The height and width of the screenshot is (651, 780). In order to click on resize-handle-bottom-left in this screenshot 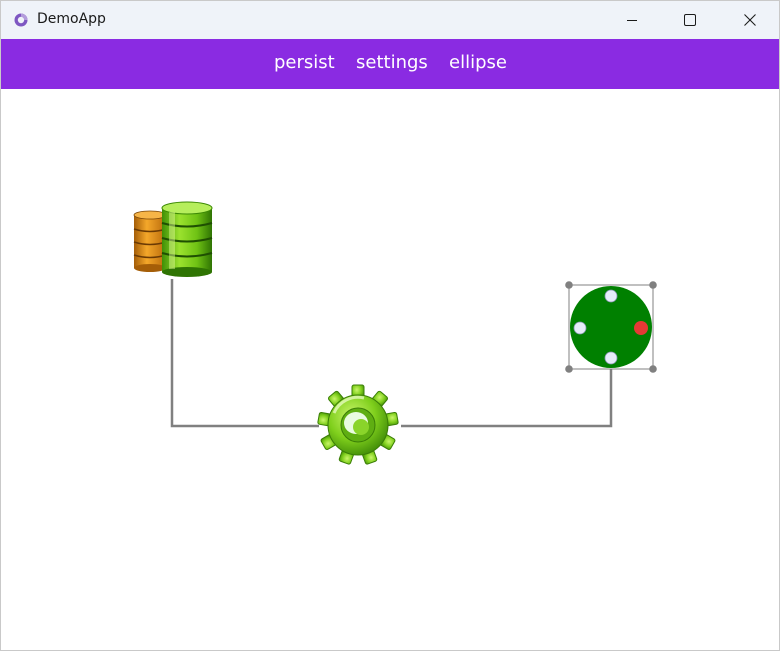, I will do `click(569, 369)`.